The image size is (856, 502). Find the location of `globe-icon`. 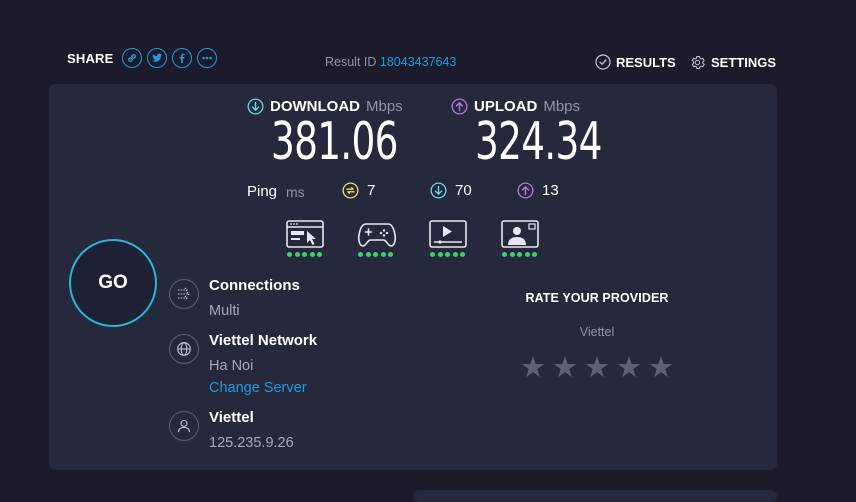

globe-icon is located at coordinates (184, 349).